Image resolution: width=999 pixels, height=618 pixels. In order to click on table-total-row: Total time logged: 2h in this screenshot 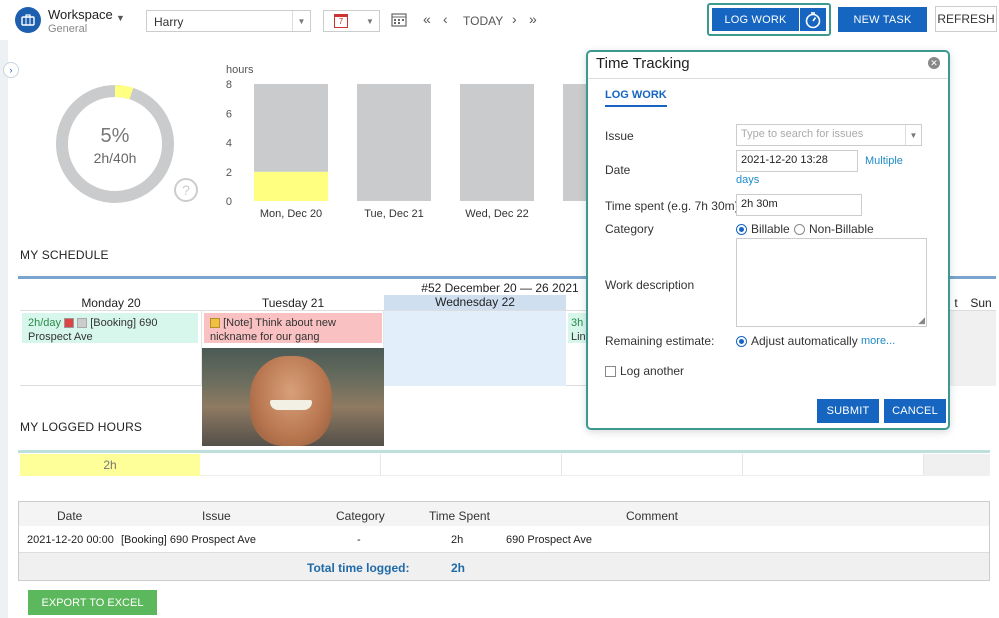, I will do `click(504, 566)`.